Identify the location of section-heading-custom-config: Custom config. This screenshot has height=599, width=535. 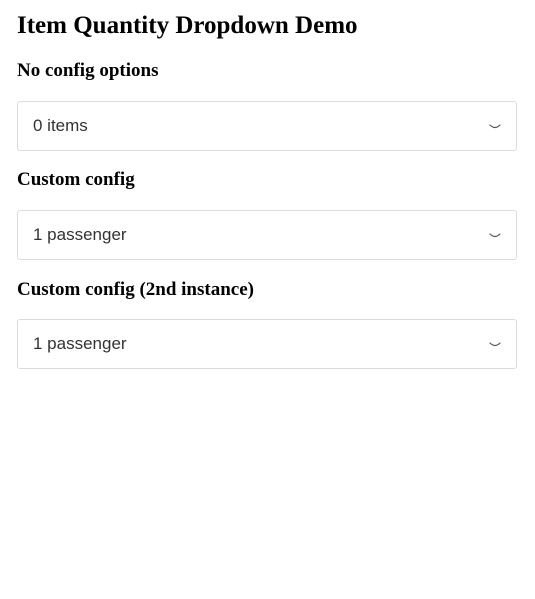
(76, 179).